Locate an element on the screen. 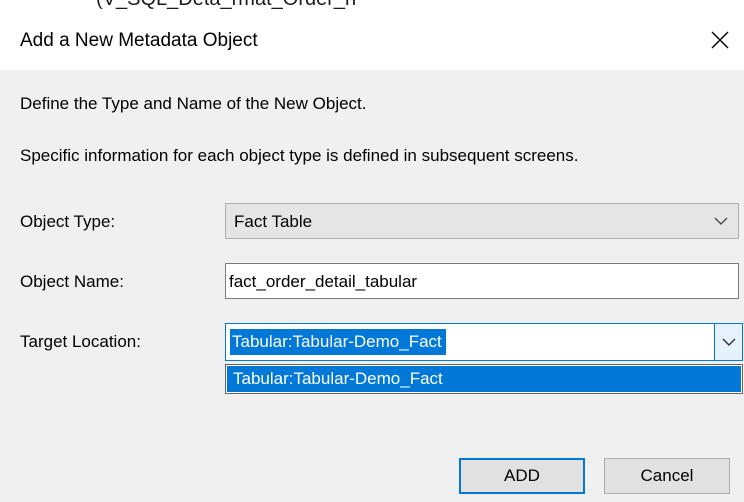 The height and width of the screenshot is (502, 744). target-location-value: Tabular:Tabular-Demo_Fact is located at coordinates (338, 342).